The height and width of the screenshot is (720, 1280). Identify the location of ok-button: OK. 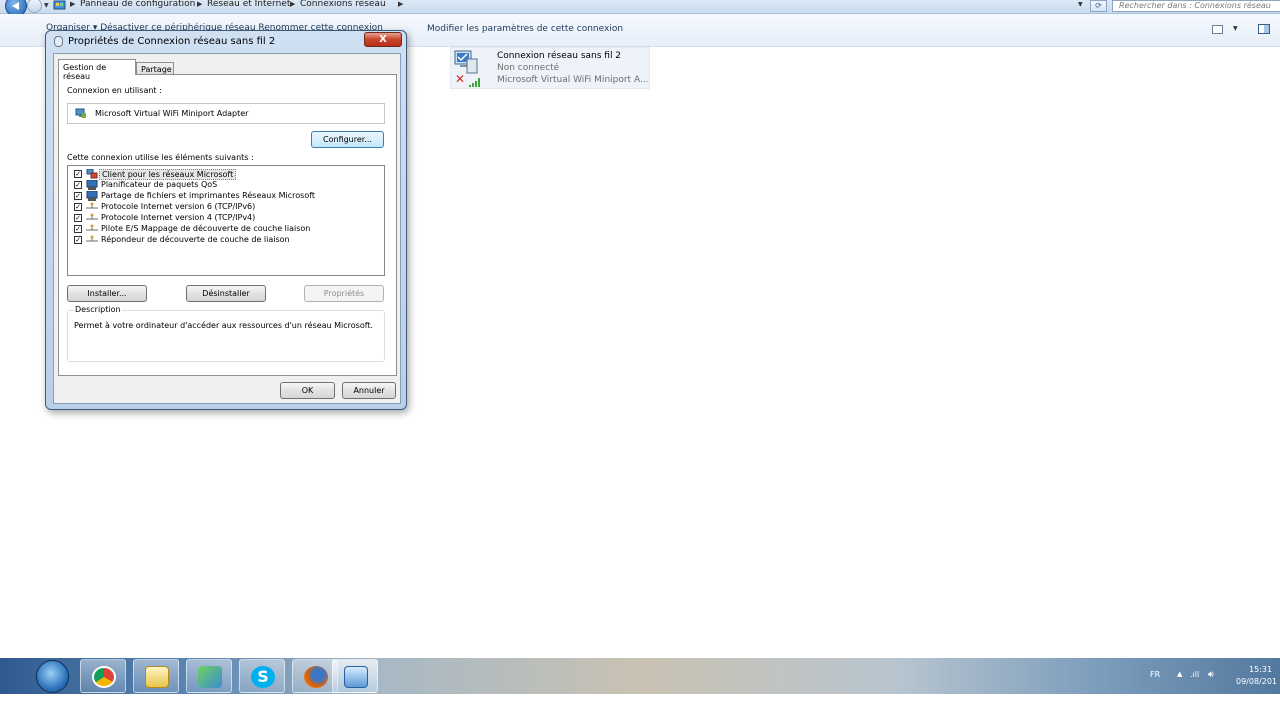
(307, 390).